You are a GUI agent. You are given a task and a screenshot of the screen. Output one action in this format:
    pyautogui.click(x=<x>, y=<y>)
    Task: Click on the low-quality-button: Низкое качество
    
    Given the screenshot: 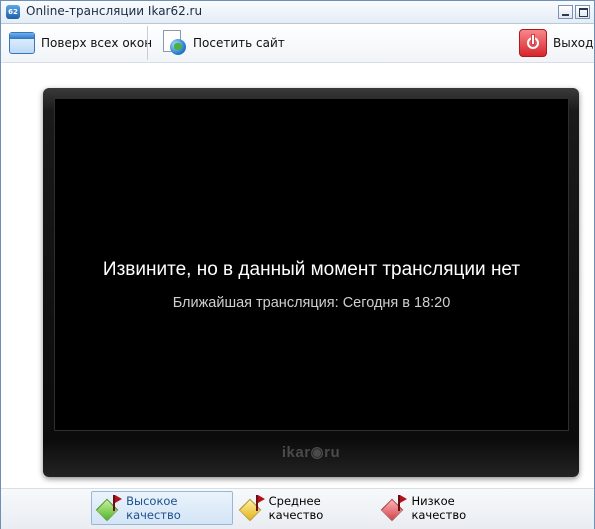 What is the action you would take?
    pyautogui.click(x=444, y=508)
    